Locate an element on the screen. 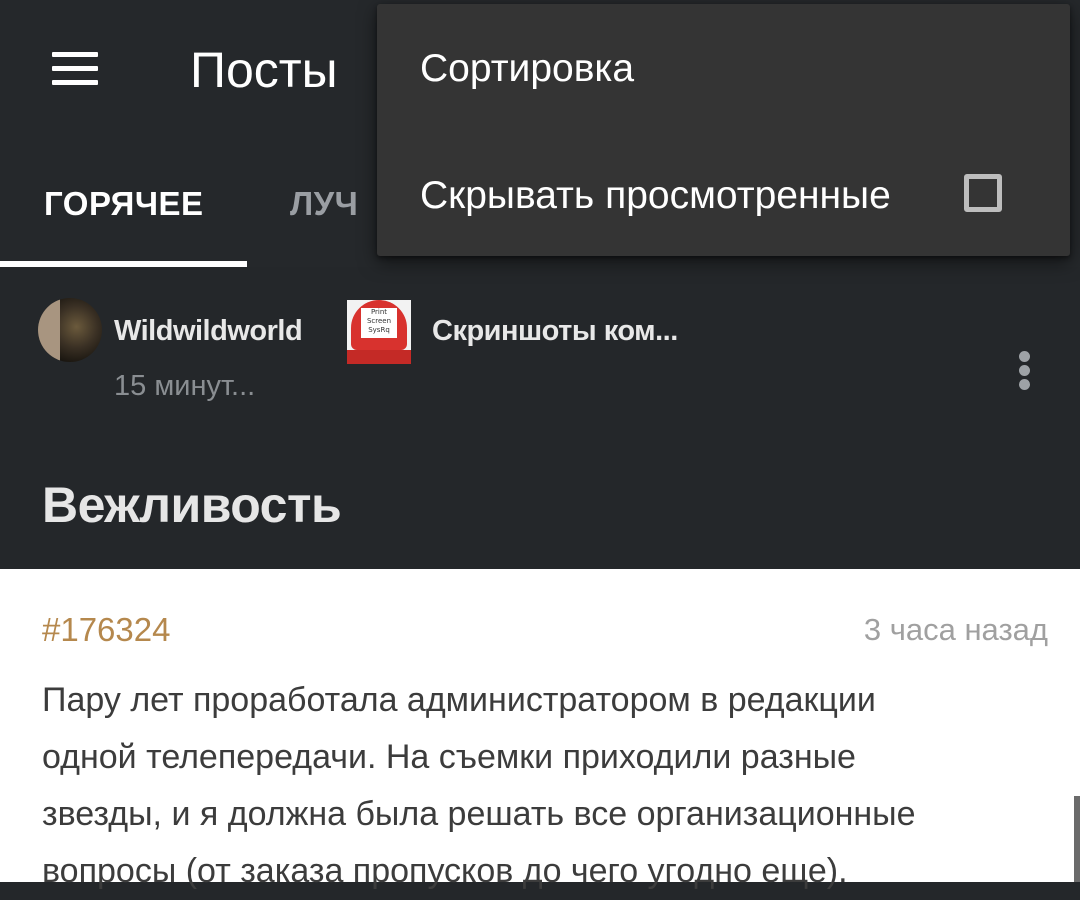 The image size is (1080, 900). more-vertical-icon is located at coordinates (1025, 371).